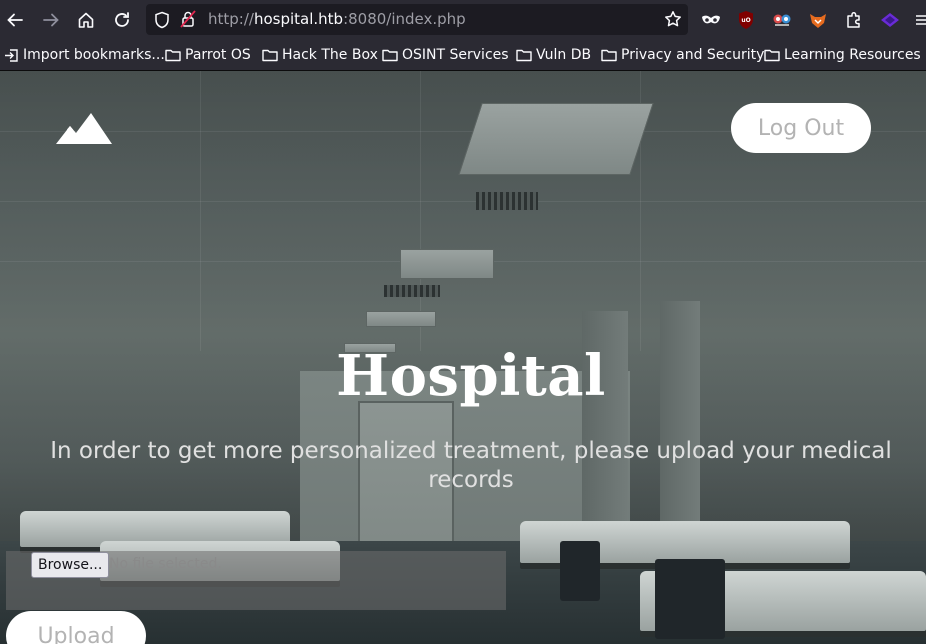 This screenshot has width=926, height=644. I want to click on forward-button, so click(51, 20).